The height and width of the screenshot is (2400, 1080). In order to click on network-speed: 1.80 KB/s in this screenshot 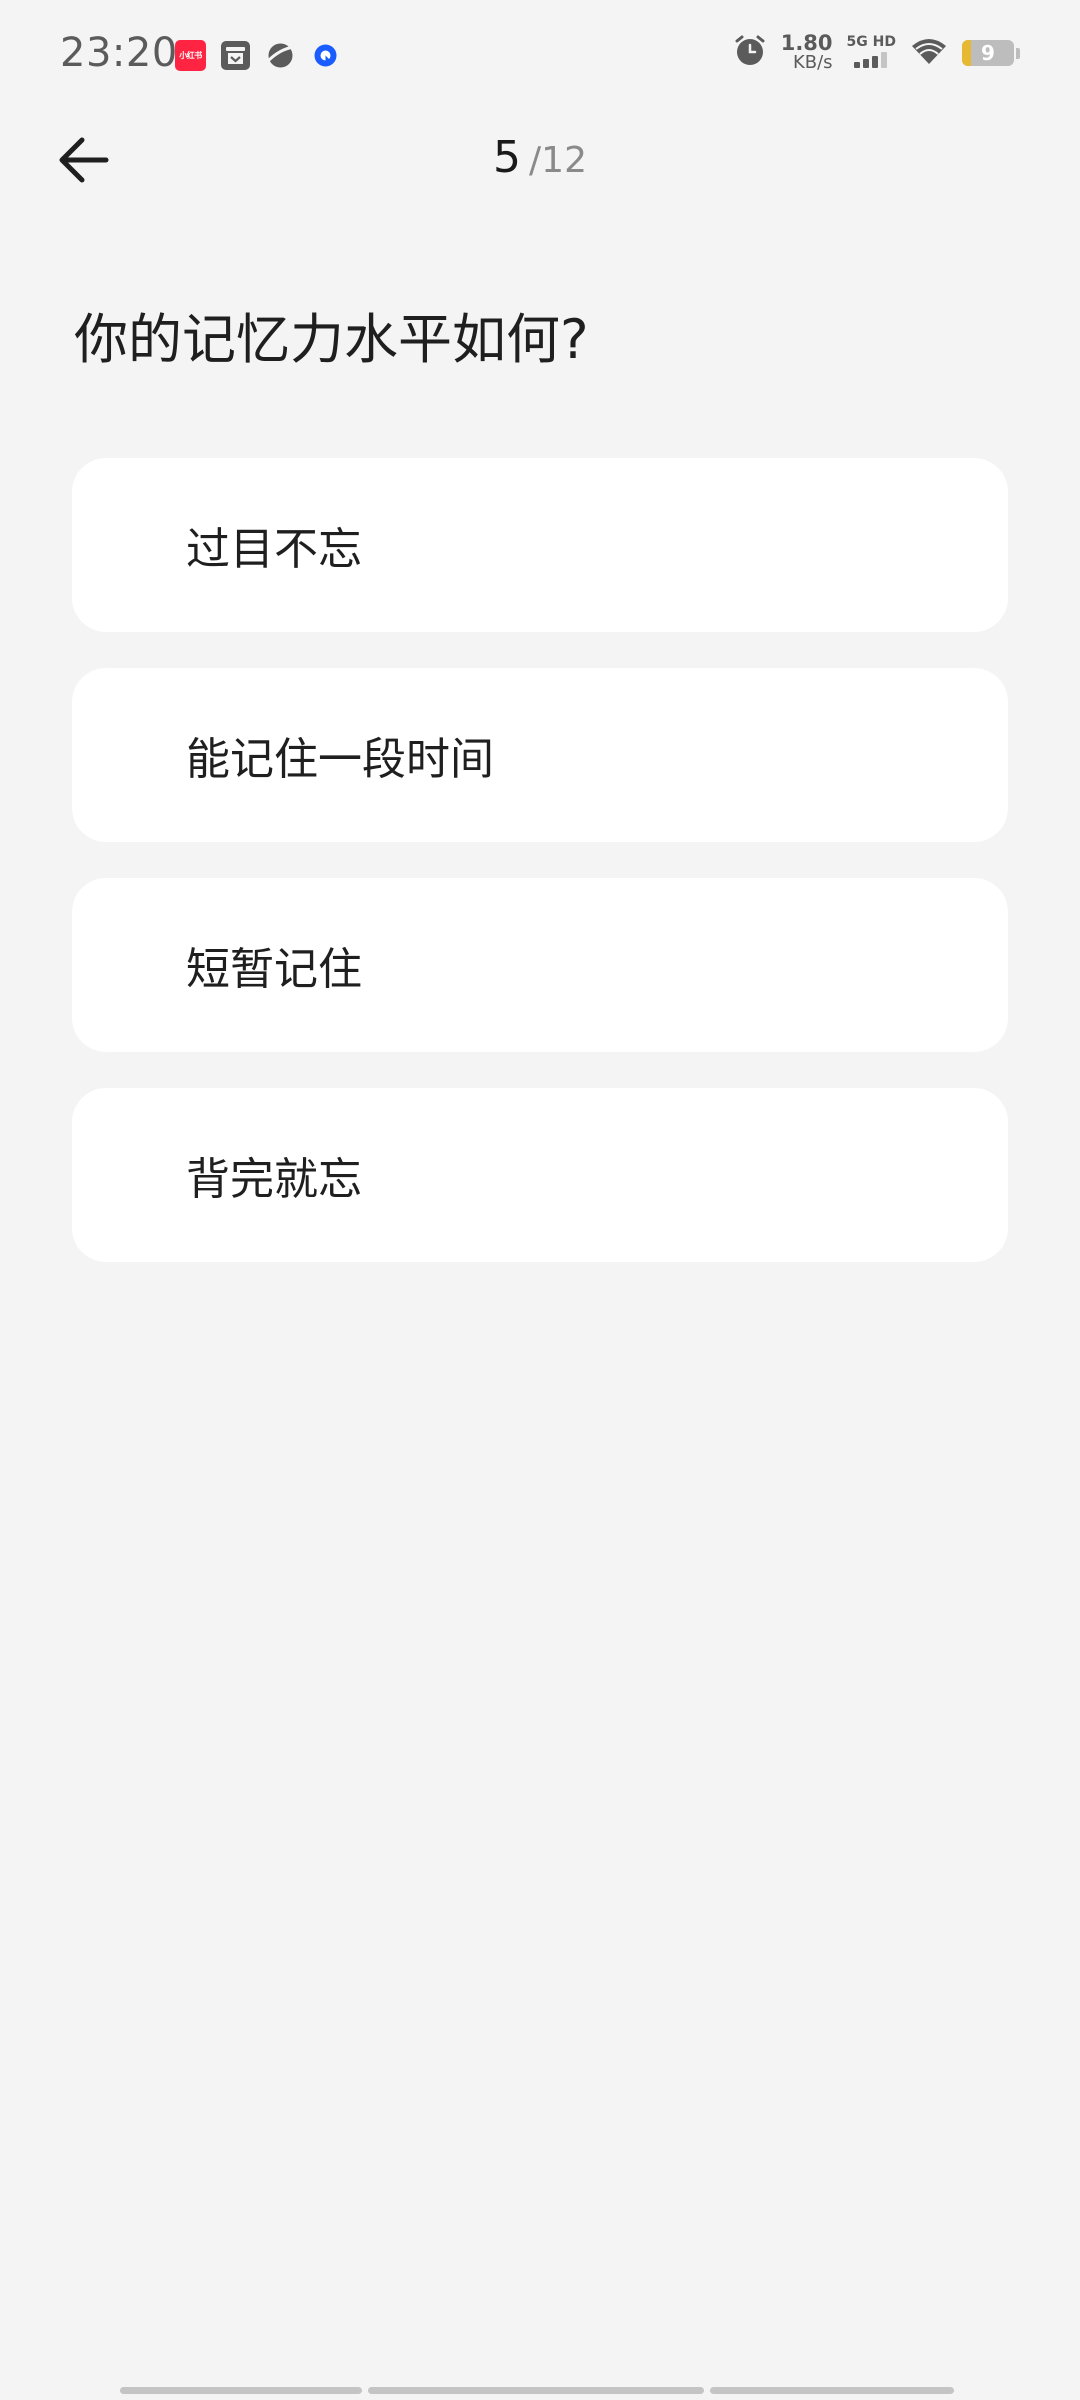, I will do `click(806, 52)`.